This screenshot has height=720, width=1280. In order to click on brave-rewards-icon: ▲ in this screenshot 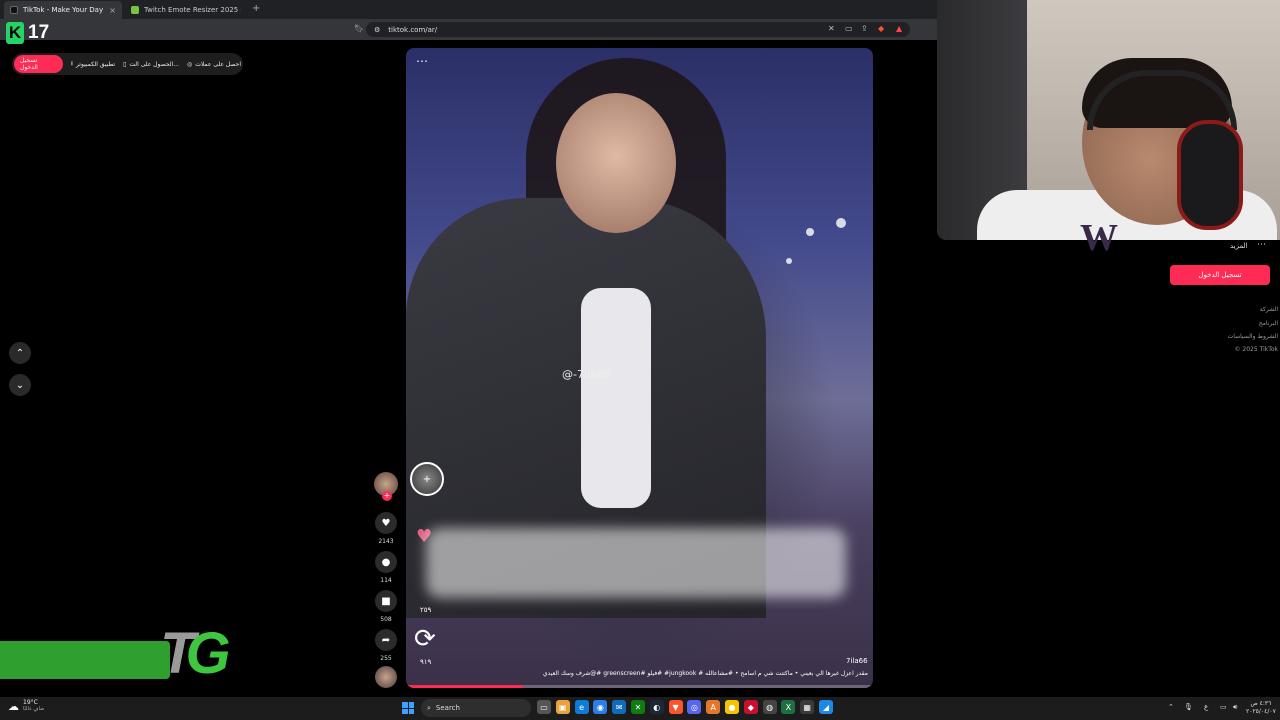, I will do `click(899, 28)`.